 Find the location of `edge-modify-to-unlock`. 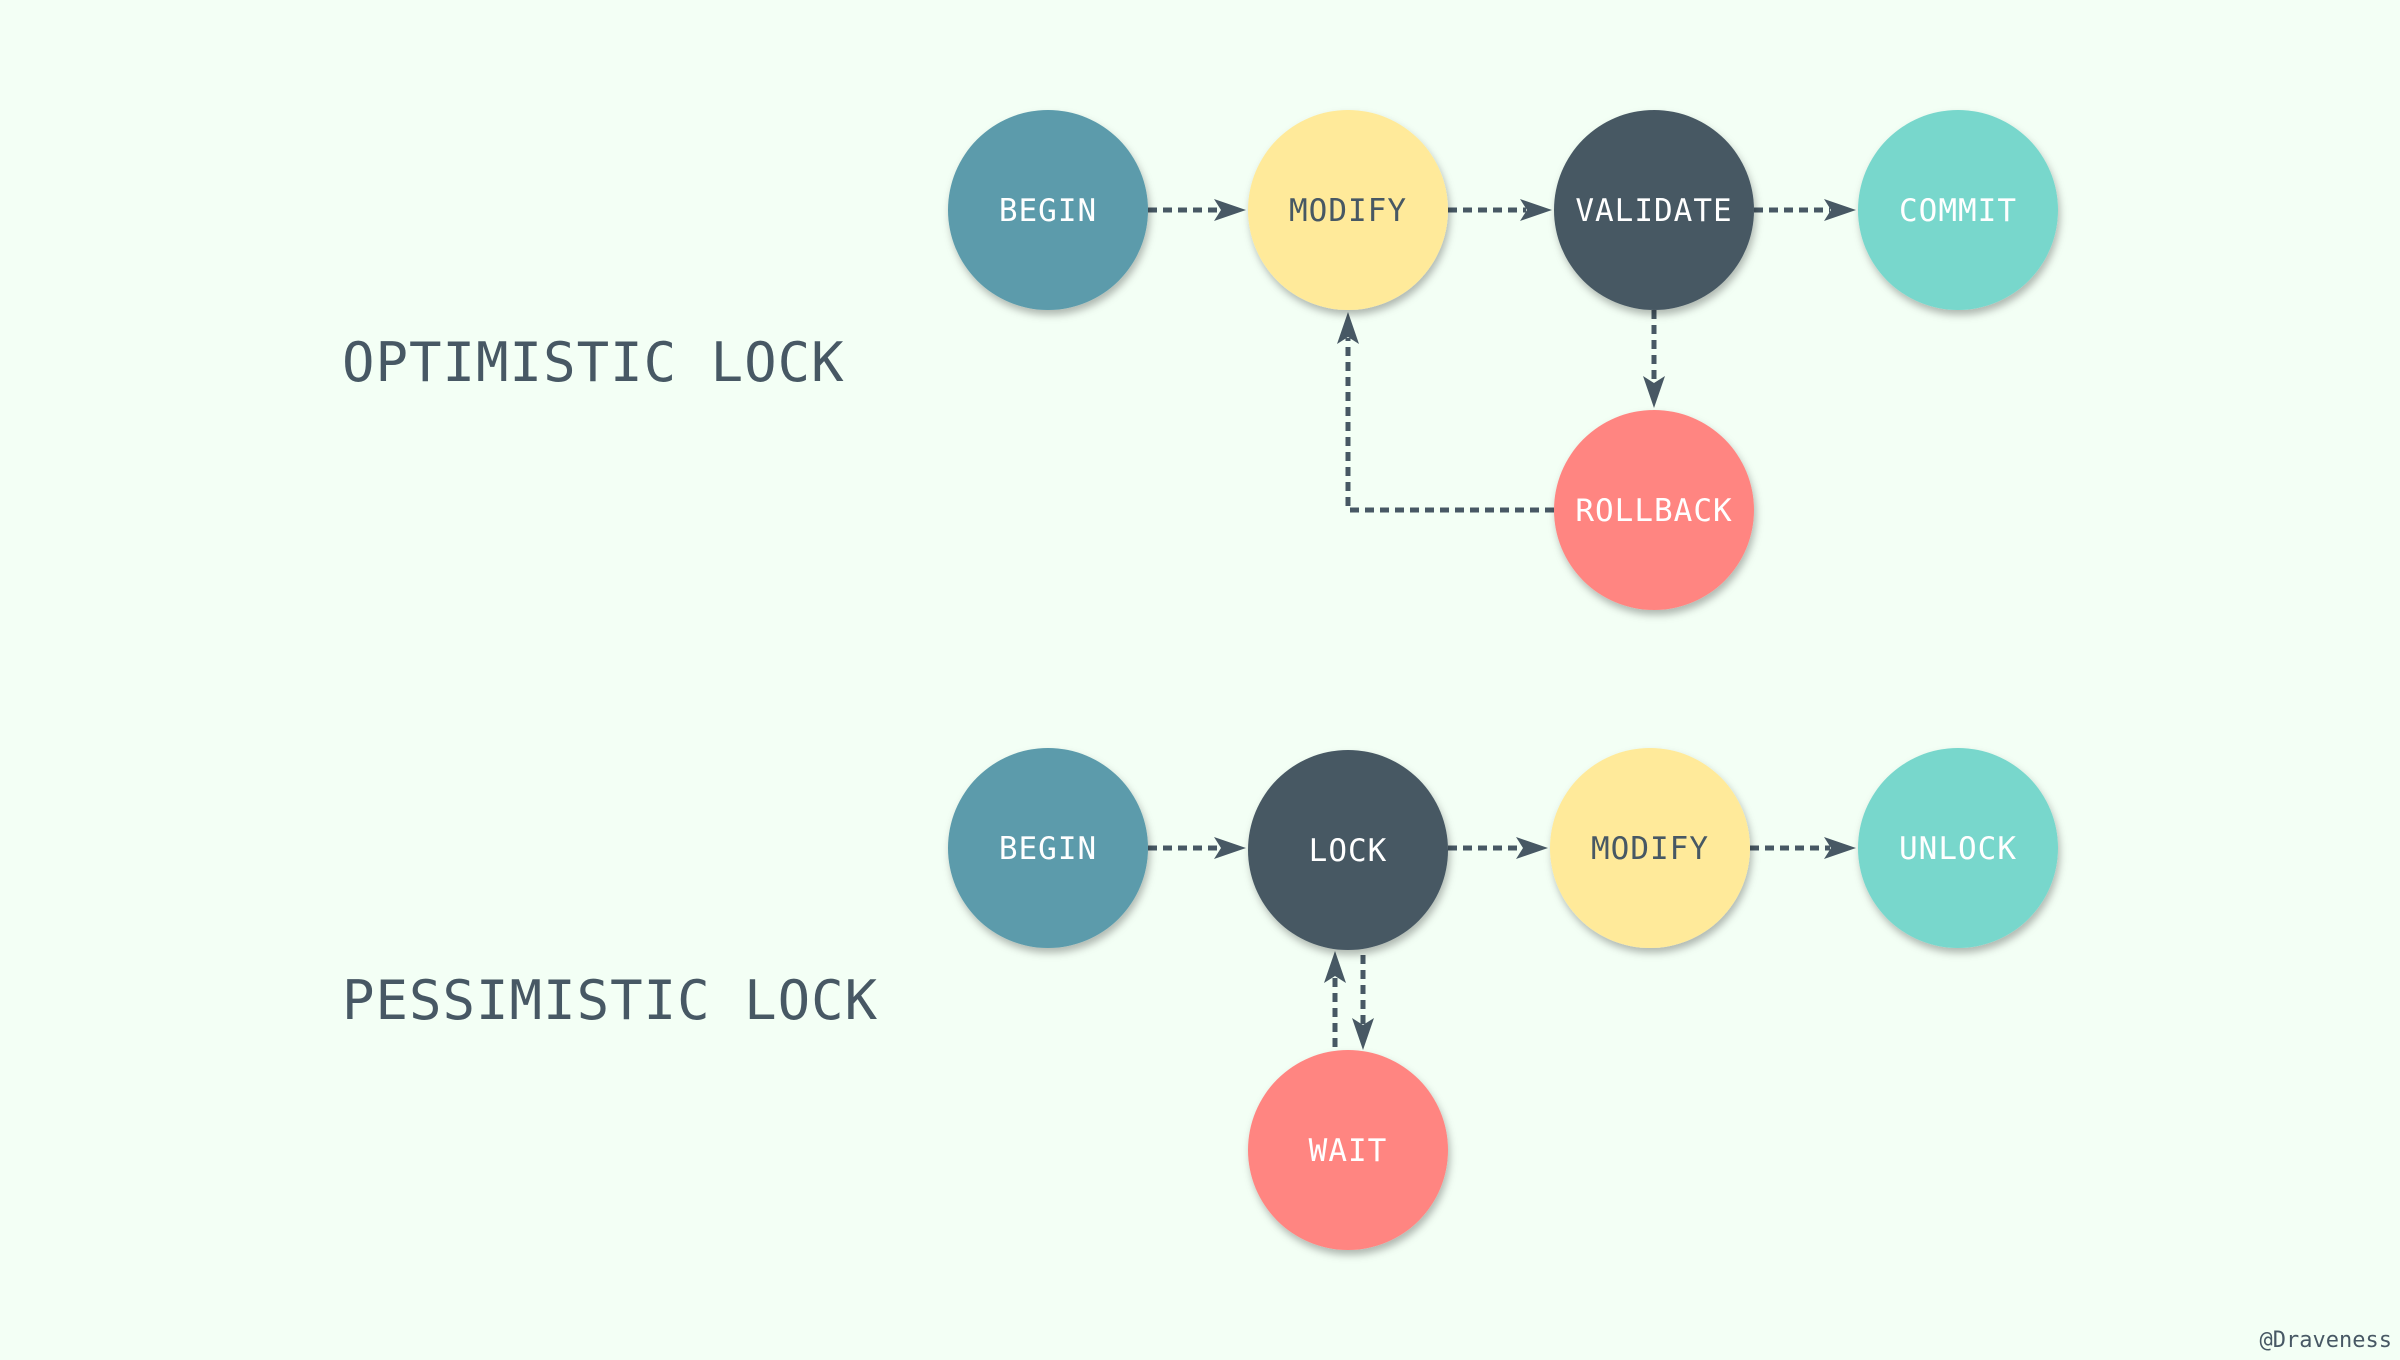

edge-modify-to-unlock is located at coordinates (1803, 848).